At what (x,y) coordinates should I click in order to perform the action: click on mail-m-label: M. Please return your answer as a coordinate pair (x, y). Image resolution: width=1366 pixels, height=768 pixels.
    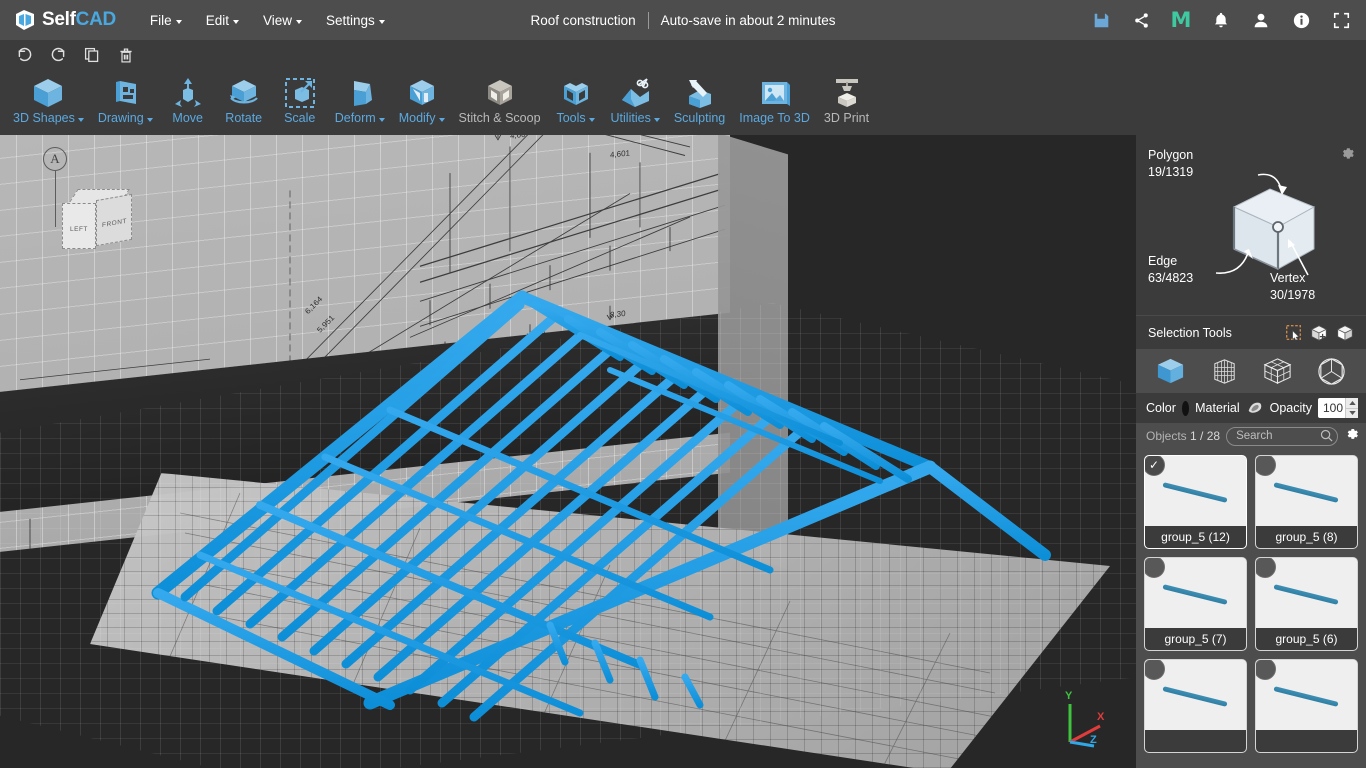
    Looking at the image, I should click on (1181, 19).